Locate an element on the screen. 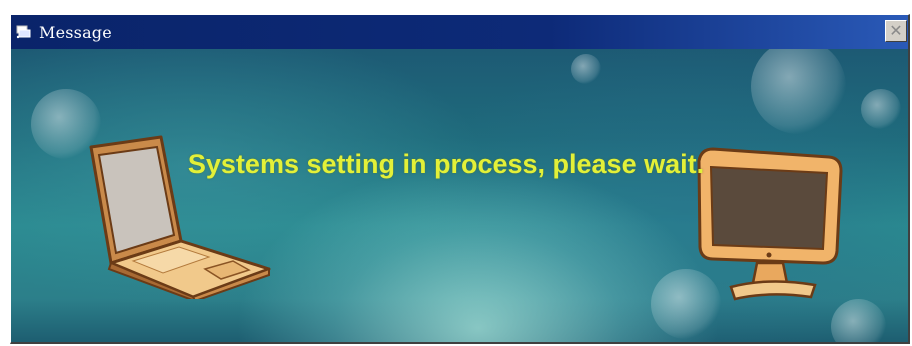 The height and width of the screenshot is (346, 912). monitor-icon is located at coordinates (770, 224).